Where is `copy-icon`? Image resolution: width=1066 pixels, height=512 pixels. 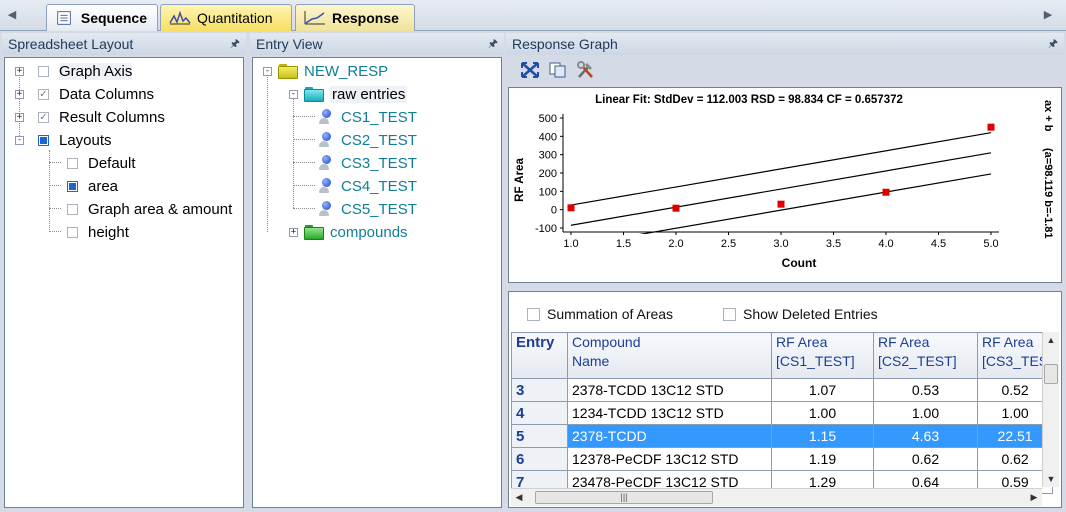
copy-icon is located at coordinates (558, 70).